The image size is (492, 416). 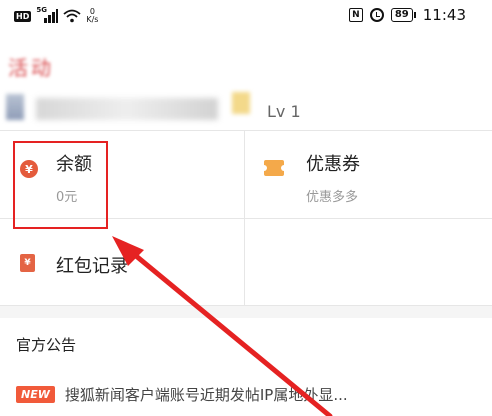 What do you see at coordinates (274, 168) in the screenshot?
I see `coupon-icon` at bounding box center [274, 168].